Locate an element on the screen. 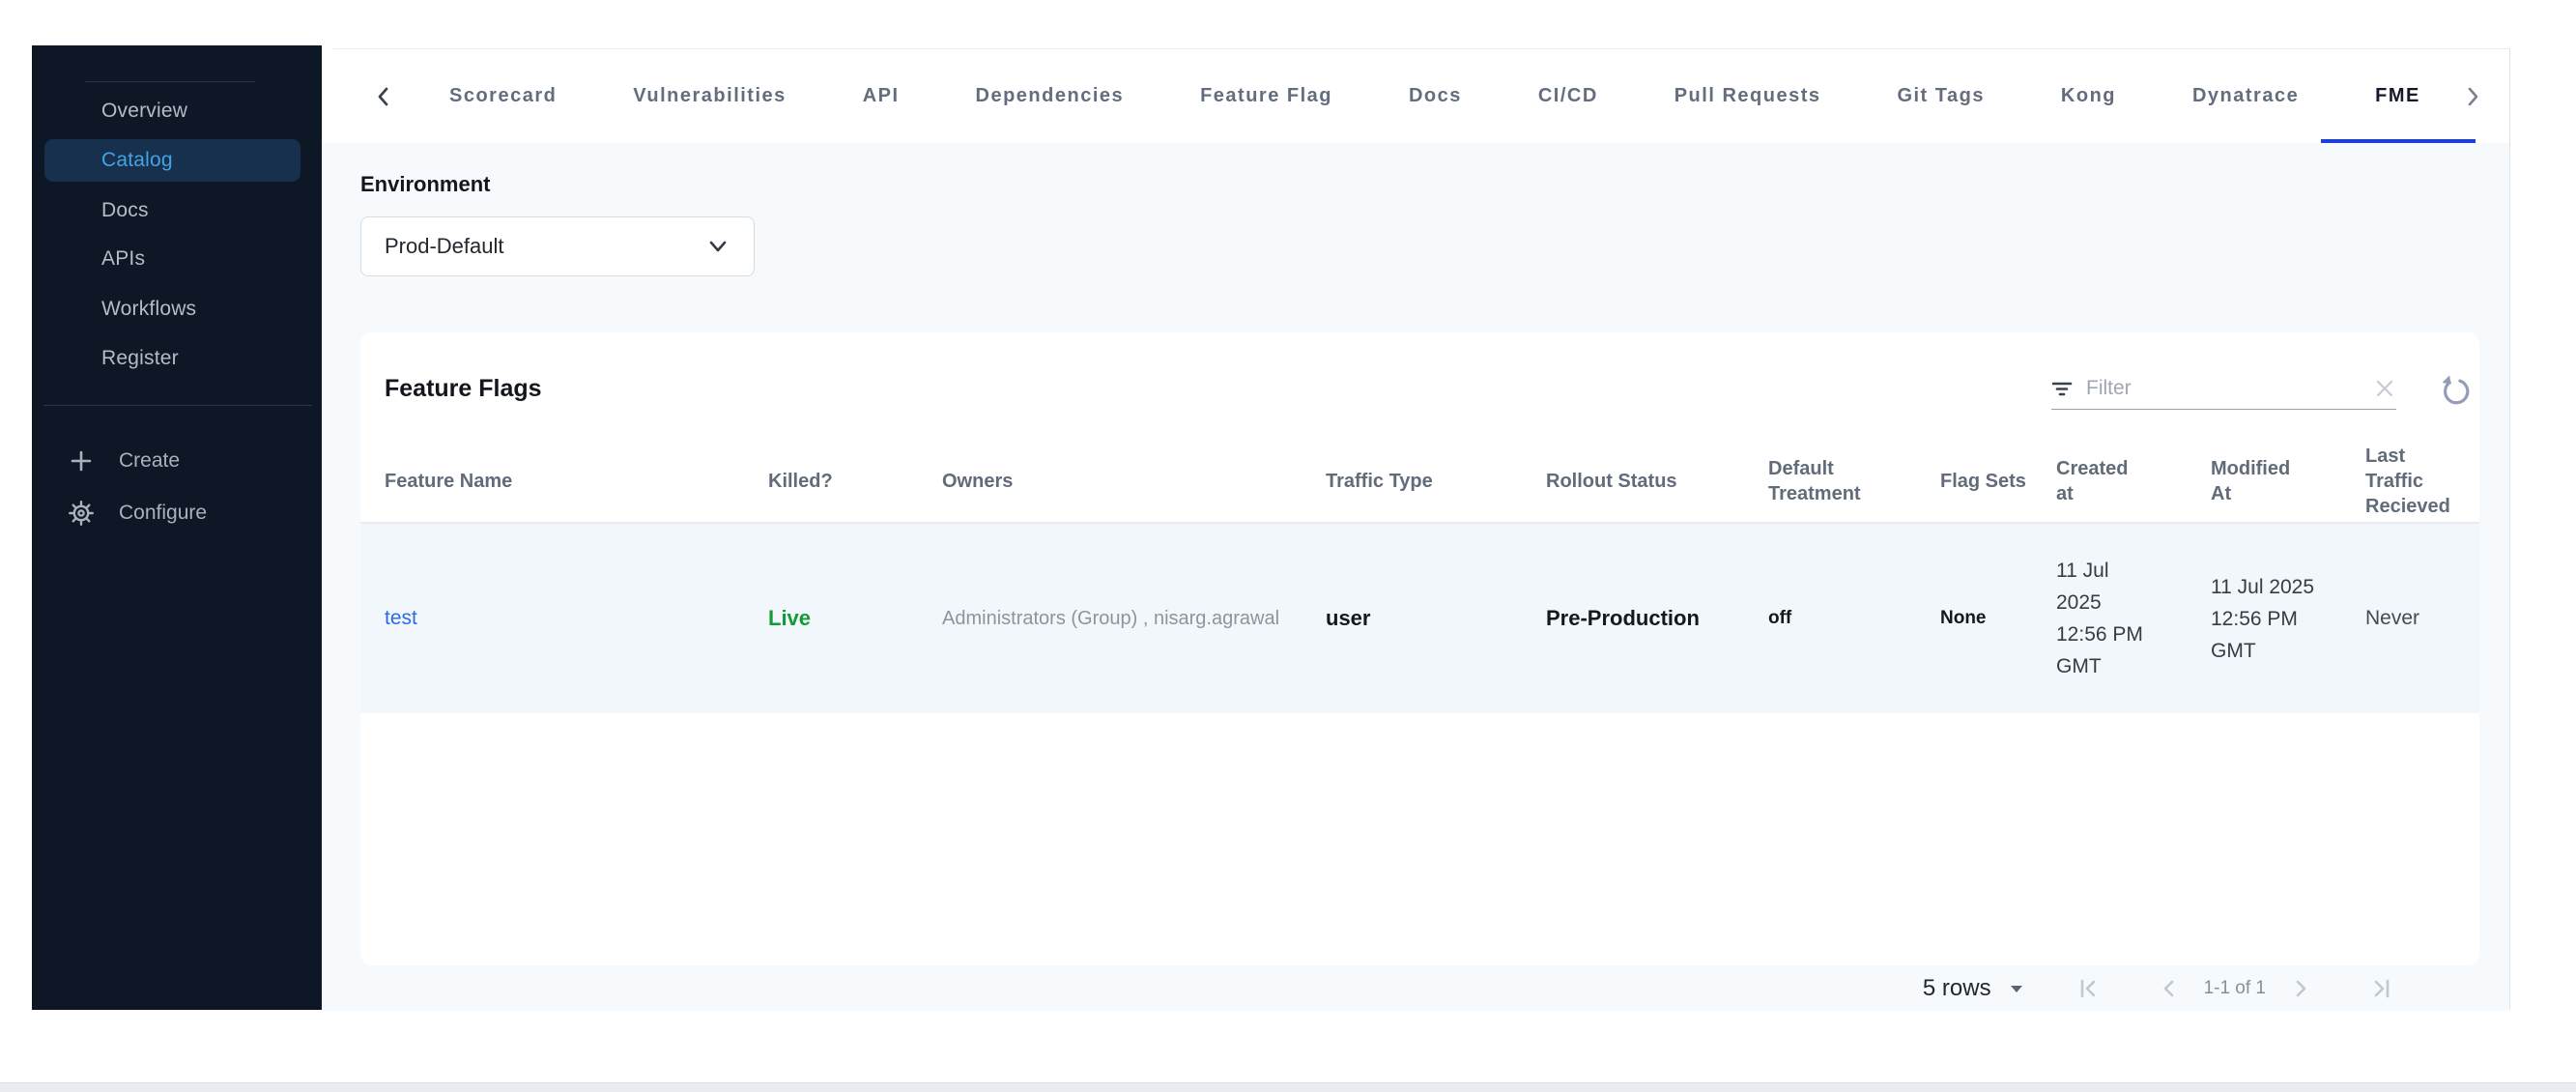 This screenshot has width=2576, height=1092. last-page-icon is located at coordinates (2382, 989).